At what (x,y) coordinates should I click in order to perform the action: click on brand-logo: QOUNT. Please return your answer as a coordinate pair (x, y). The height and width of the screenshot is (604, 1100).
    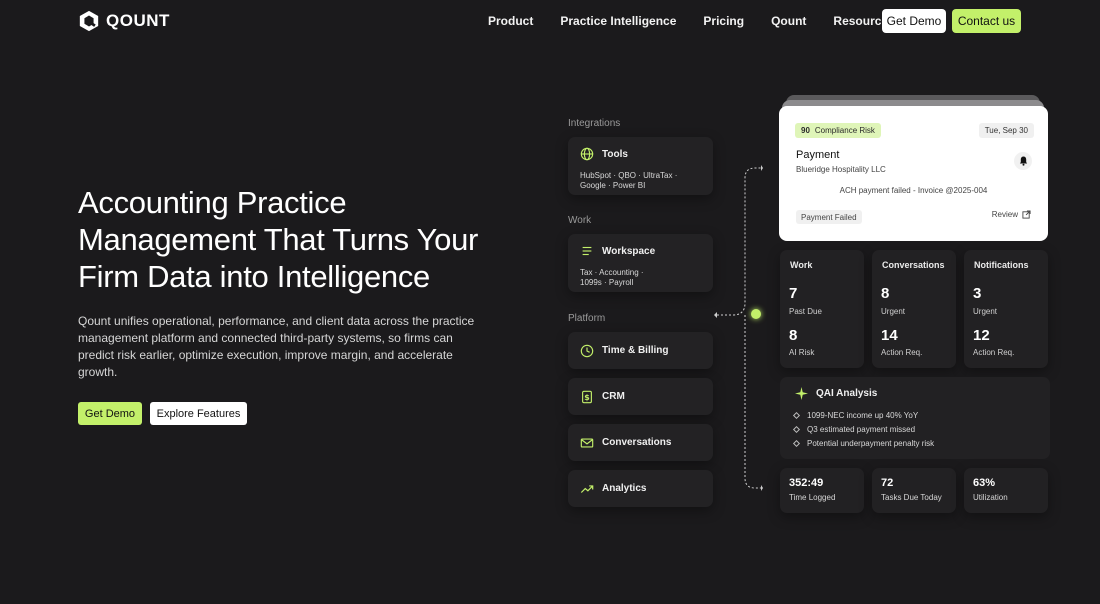
    Looking at the image, I should click on (124, 21).